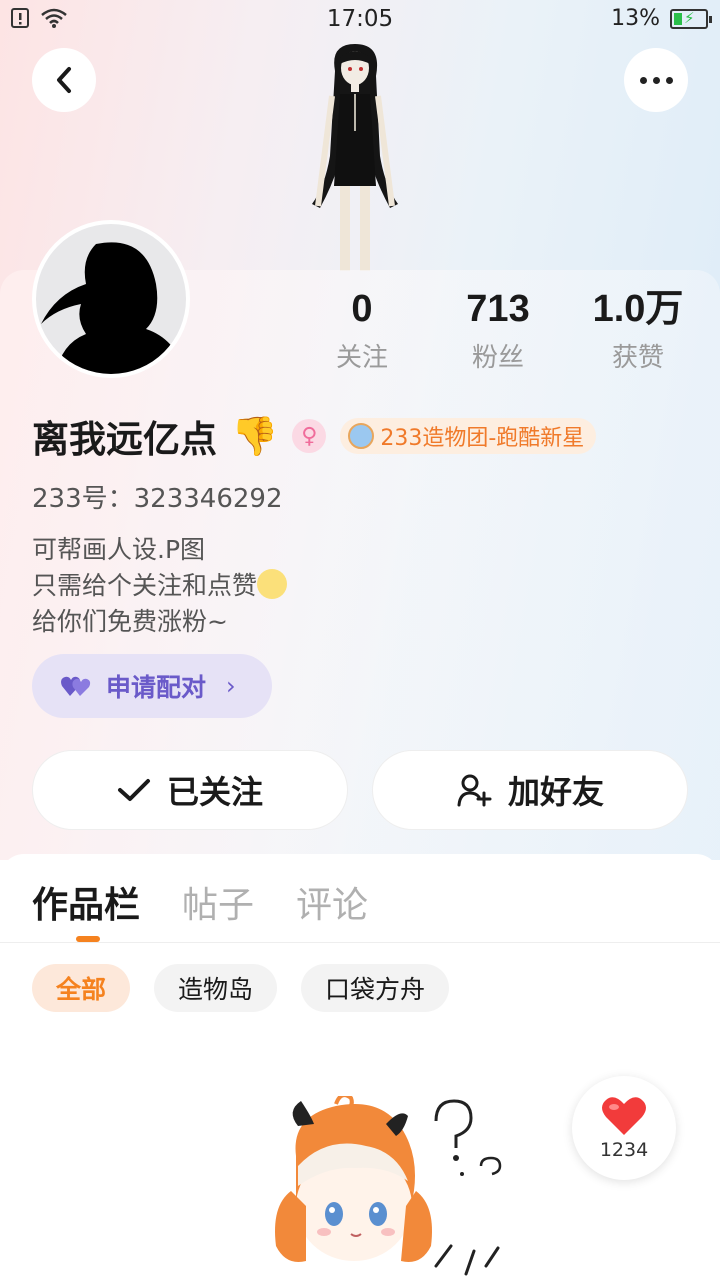 This screenshot has height=1280, width=720. What do you see at coordinates (124, 439) in the screenshot?
I see `username: 离我远亿点` at bounding box center [124, 439].